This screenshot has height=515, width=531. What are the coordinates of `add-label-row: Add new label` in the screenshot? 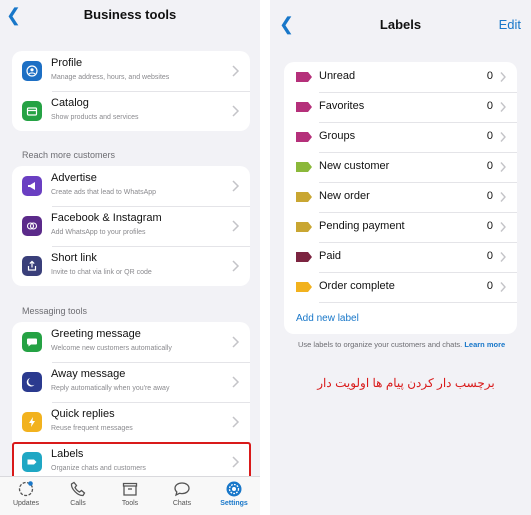 It's located at (400, 317).